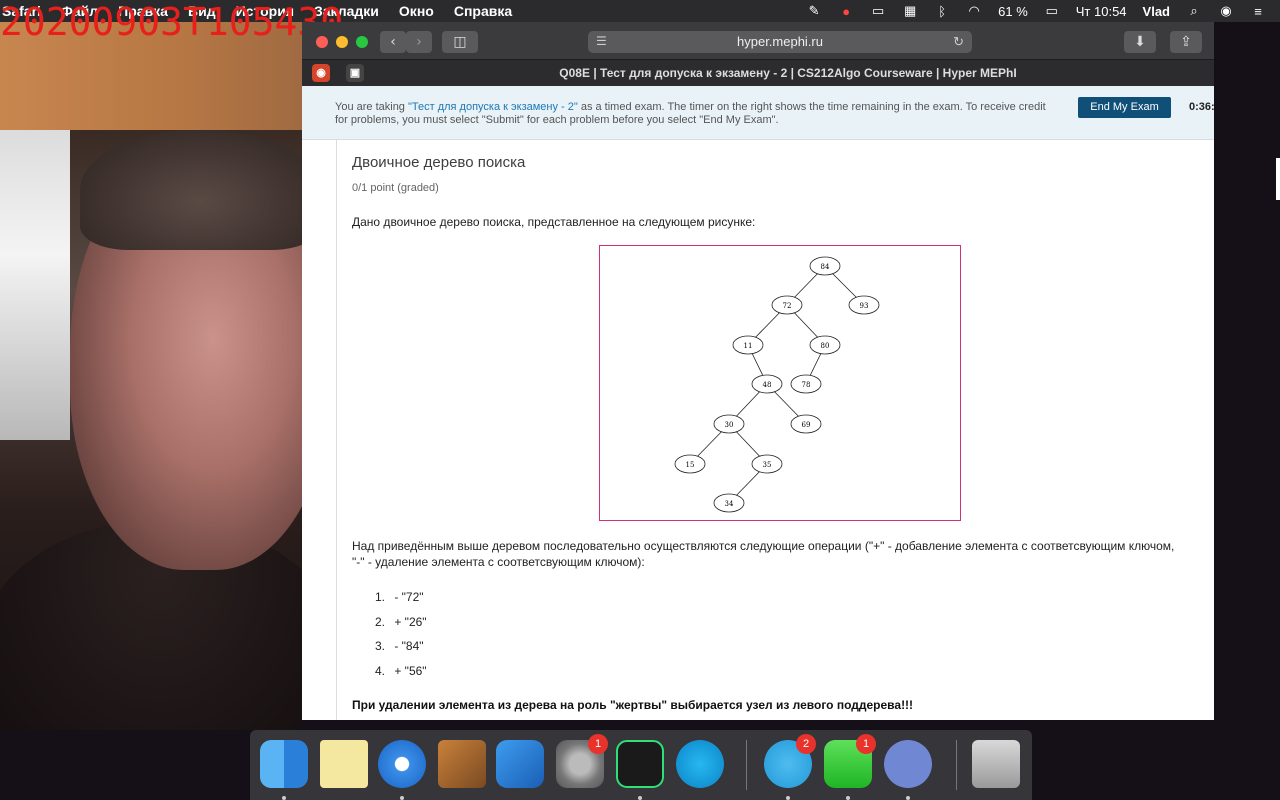  I want to click on tree-node: 69, so click(806, 424).